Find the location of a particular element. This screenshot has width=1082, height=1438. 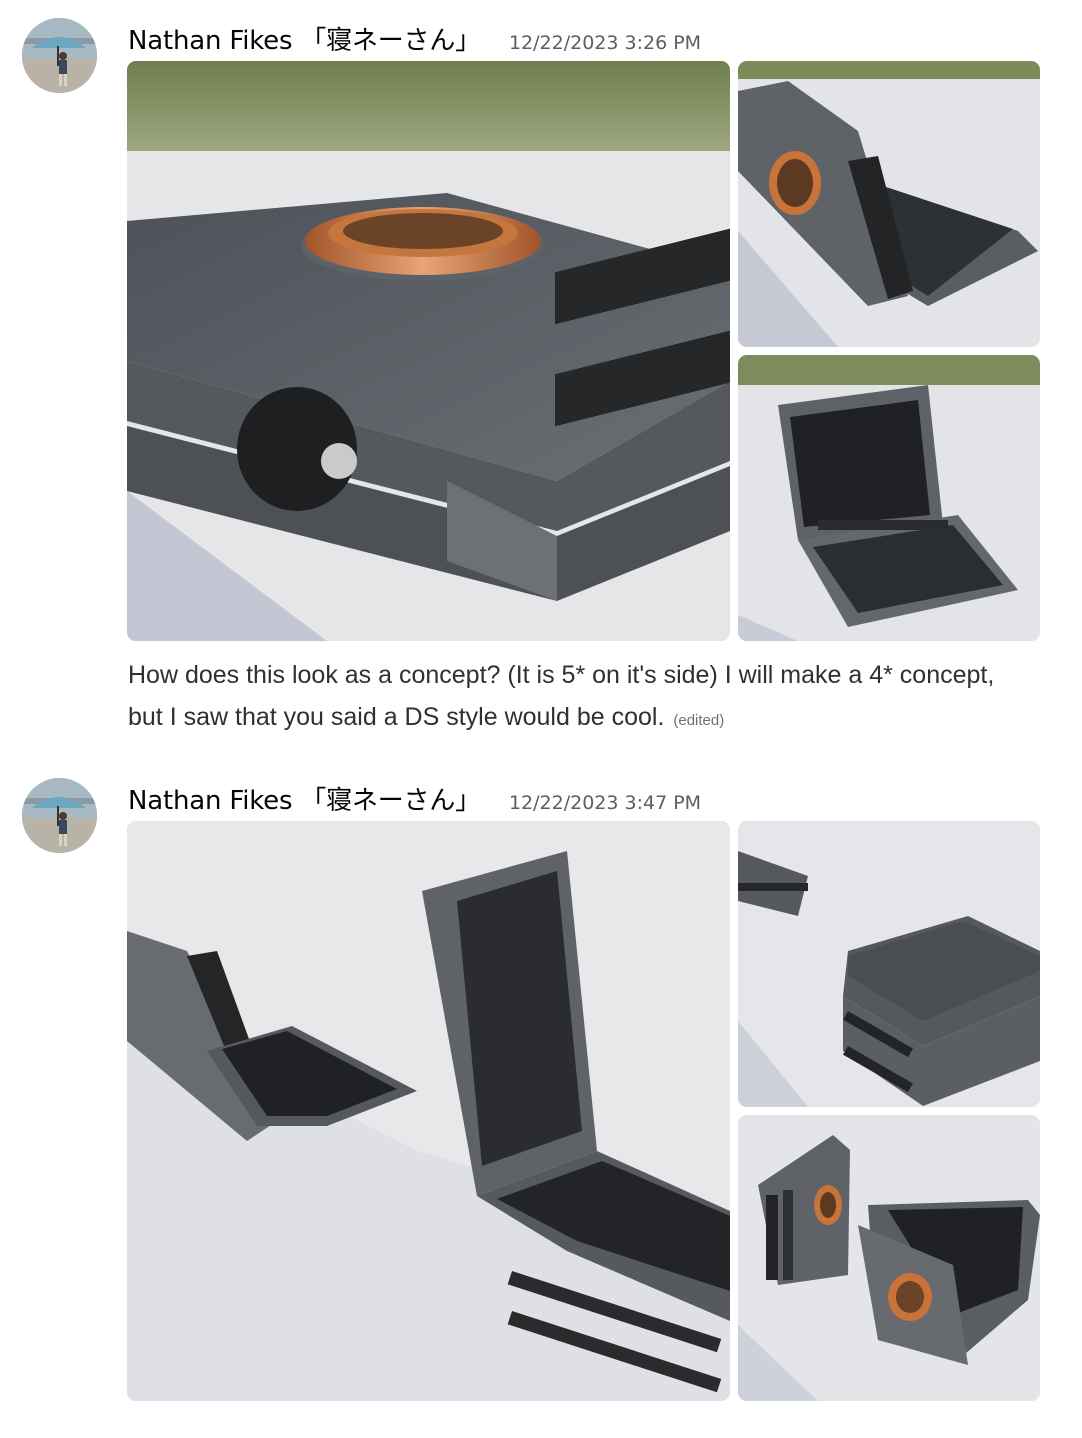

message-timestamp: 12/22/2023 3:26 PM is located at coordinates (605, 43).